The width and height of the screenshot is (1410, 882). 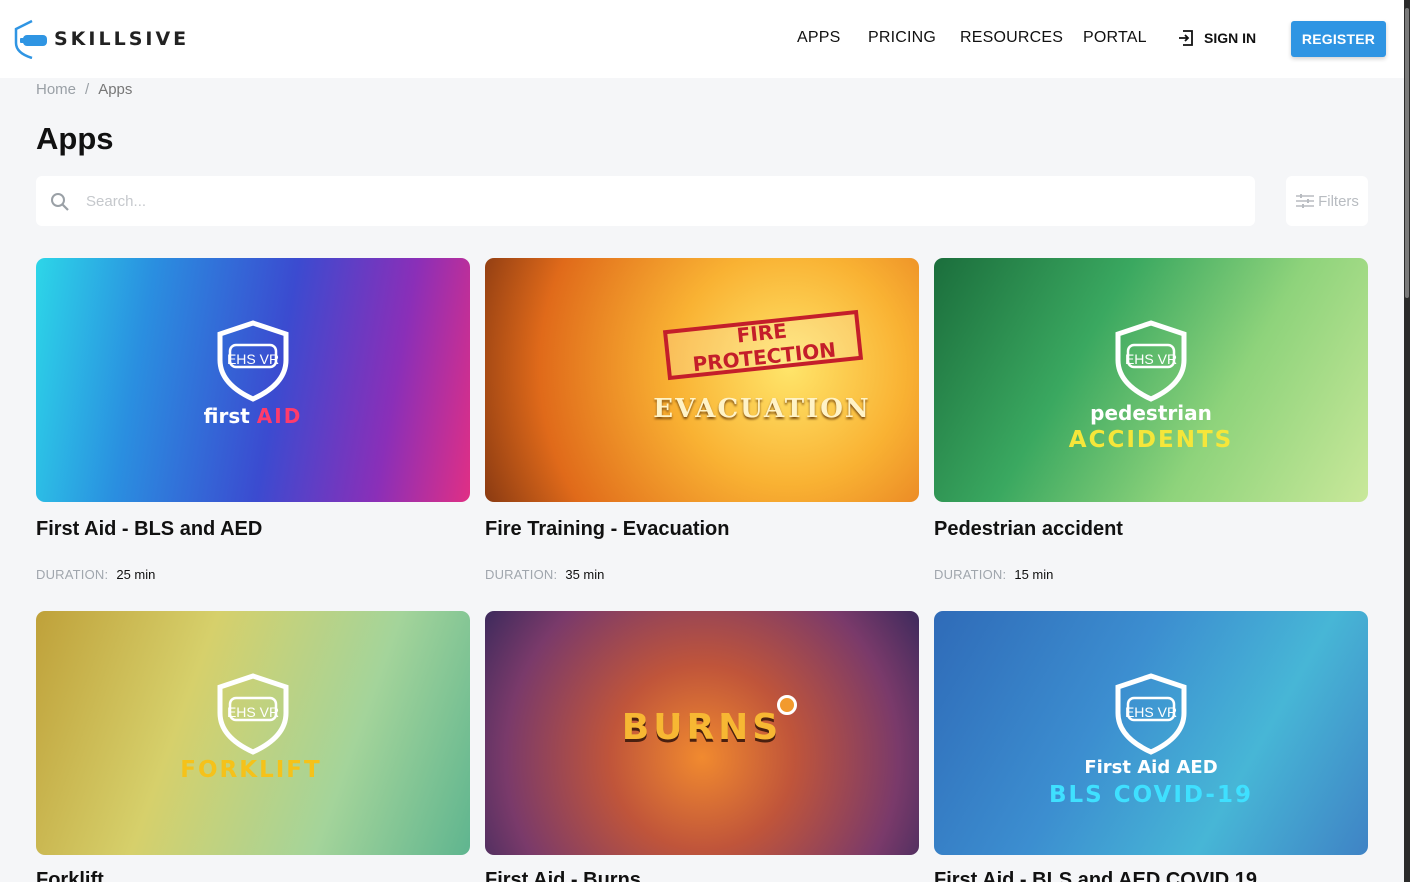 I want to click on art-line1: pedestrian, so click(x=1151, y=413).